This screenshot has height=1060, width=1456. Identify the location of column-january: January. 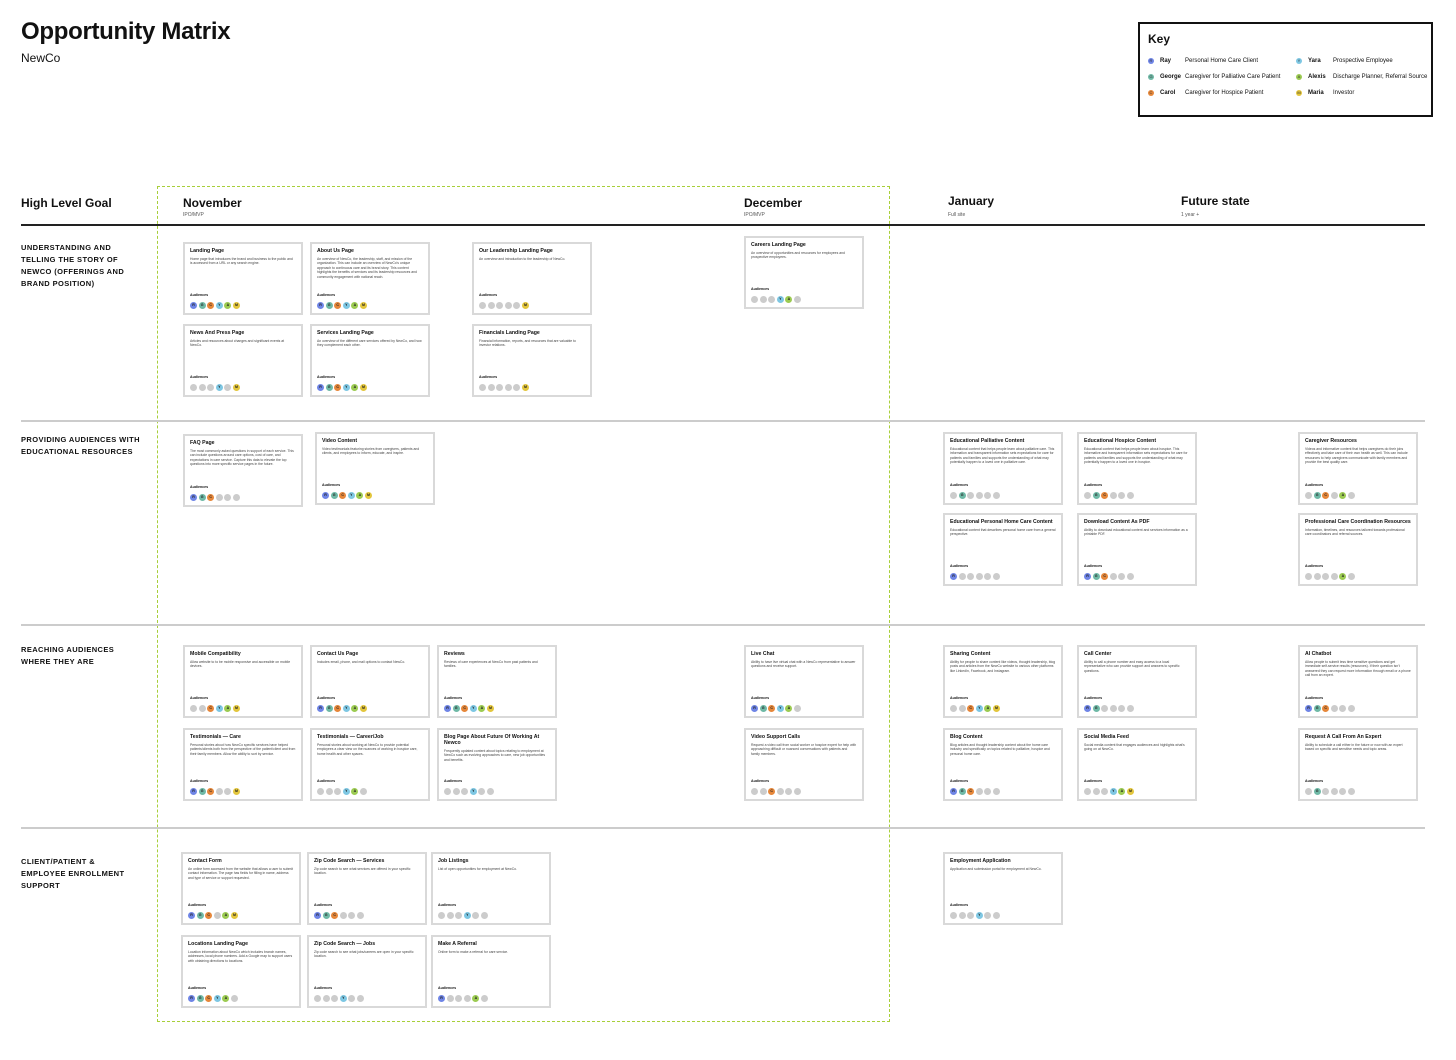
(971, 201).